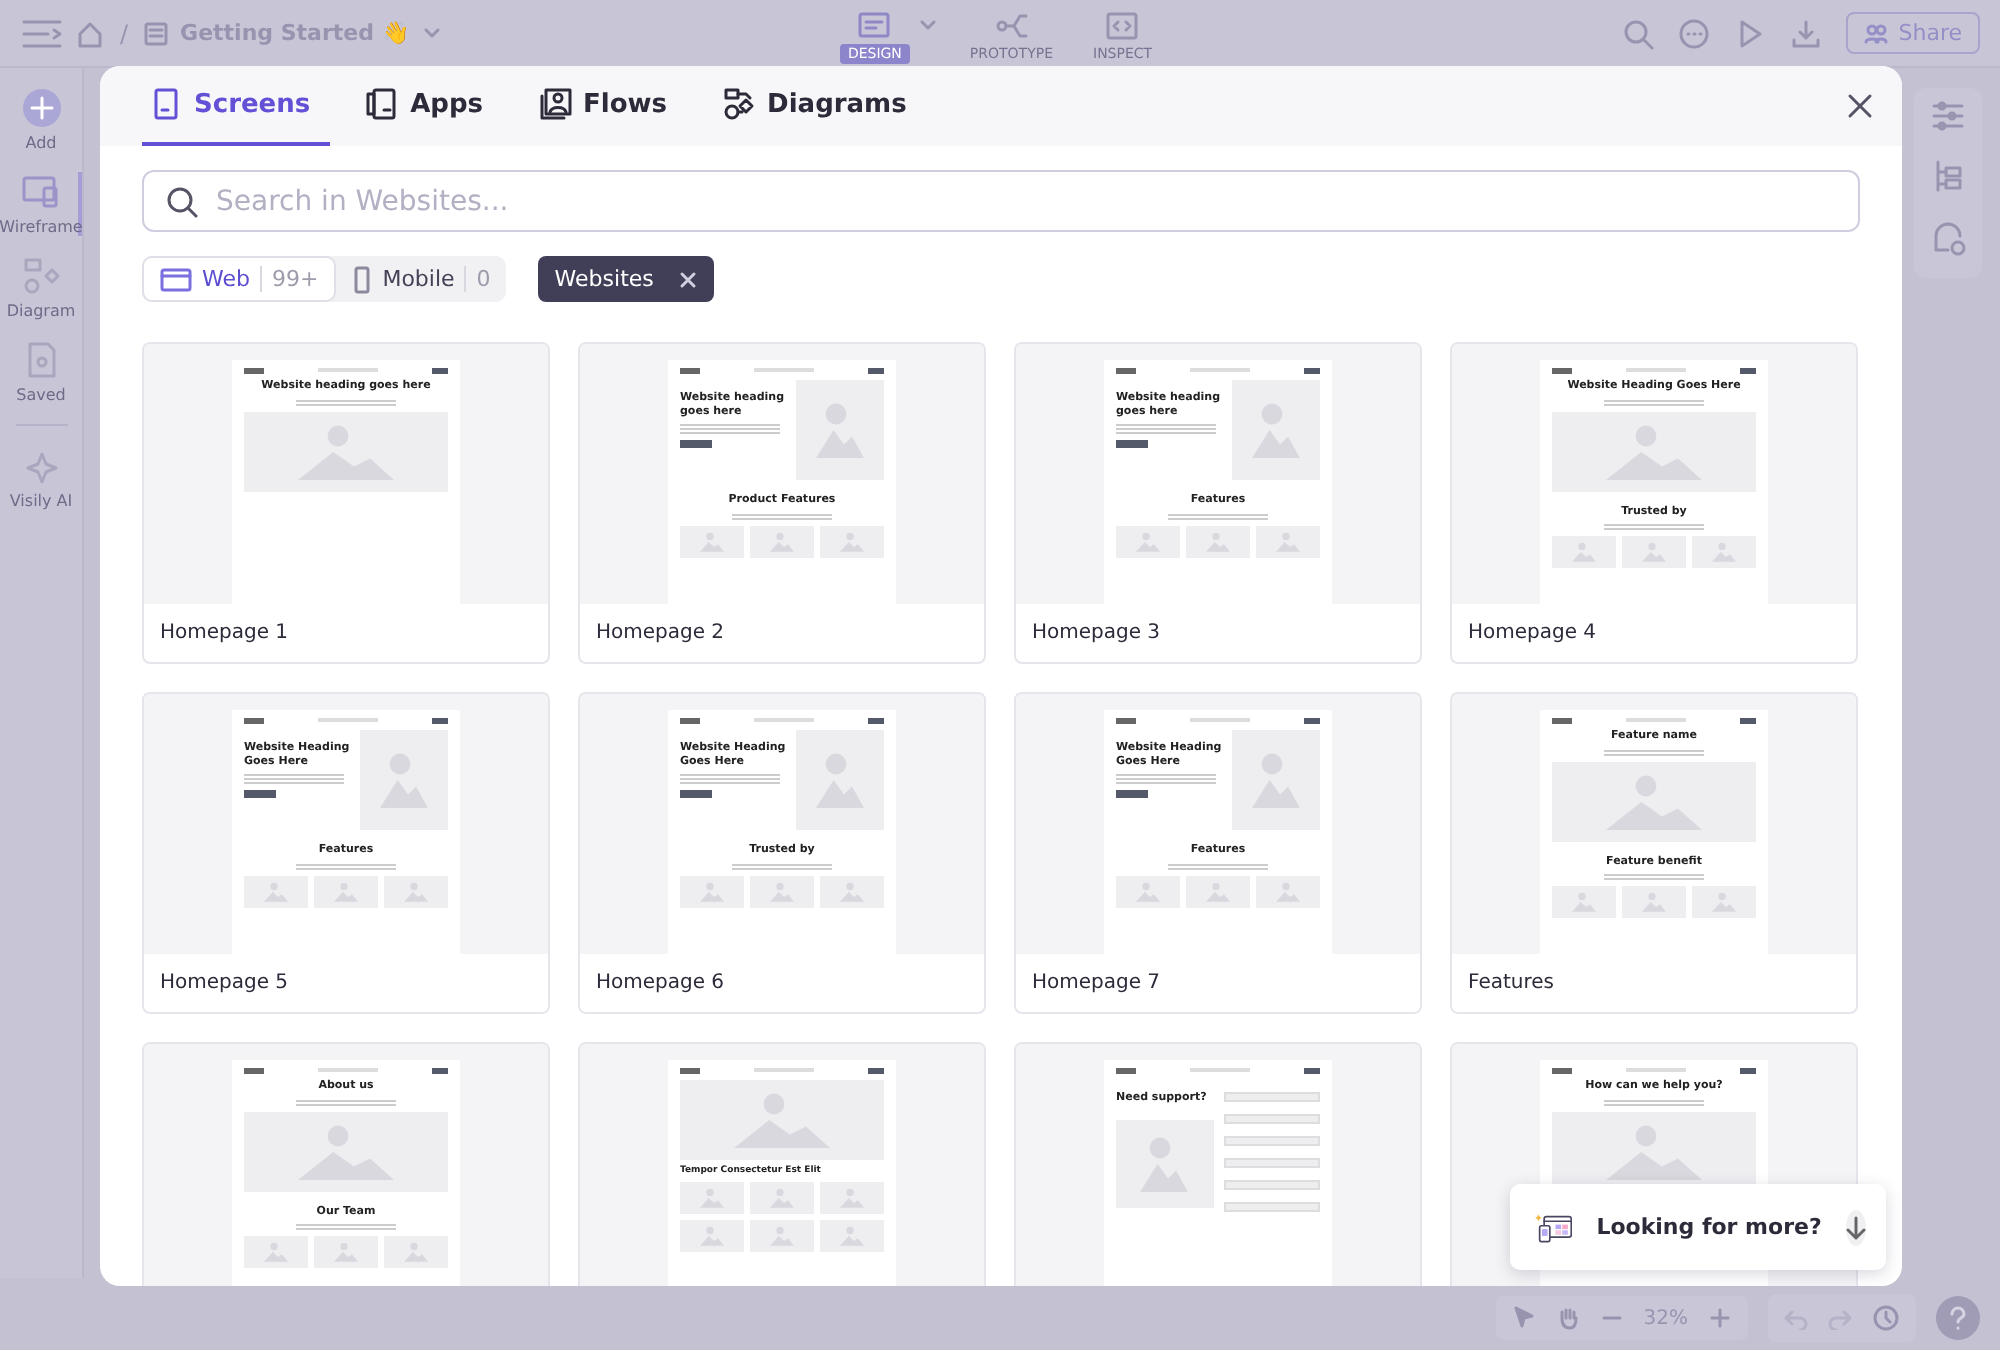  I want to click on menu-icon, so click(42, 33).